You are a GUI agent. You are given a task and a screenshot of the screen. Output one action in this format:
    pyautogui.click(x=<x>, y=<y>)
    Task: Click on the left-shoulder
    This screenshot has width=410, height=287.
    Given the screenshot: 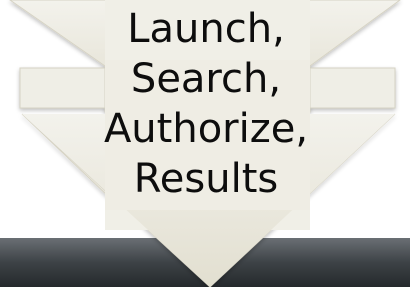 What is the action you would take?
    pyautogui.click(x=62, y=88)
    